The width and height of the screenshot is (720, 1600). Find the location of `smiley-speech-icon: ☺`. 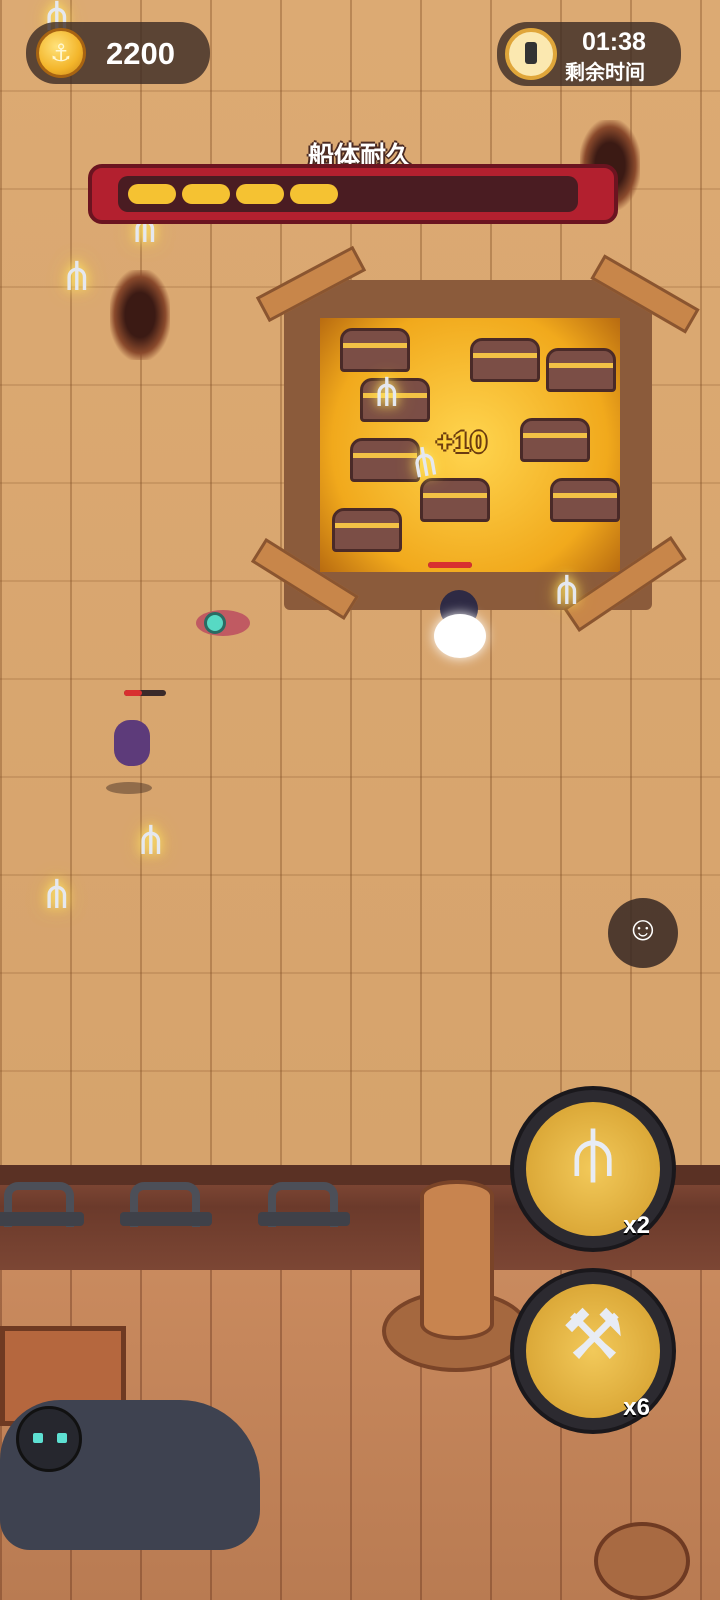

smiley-speech-icon: ☺ is located at coordinates (643, 929).